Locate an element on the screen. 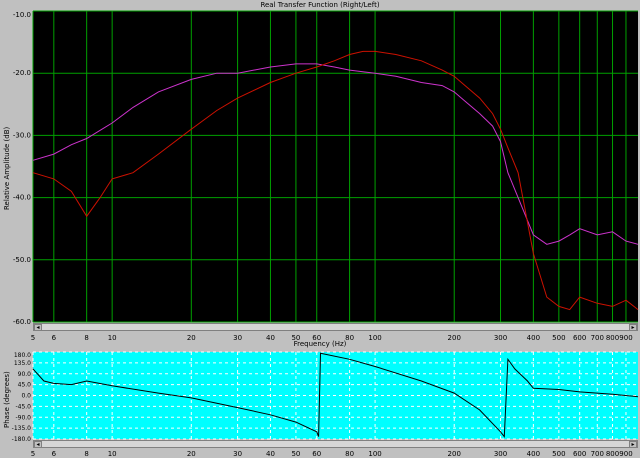 The width and height of the screenshot is (640, 458). amplitude-y-axis-label: Relative Amplitude (dB) is located at coordinates (7, 168).